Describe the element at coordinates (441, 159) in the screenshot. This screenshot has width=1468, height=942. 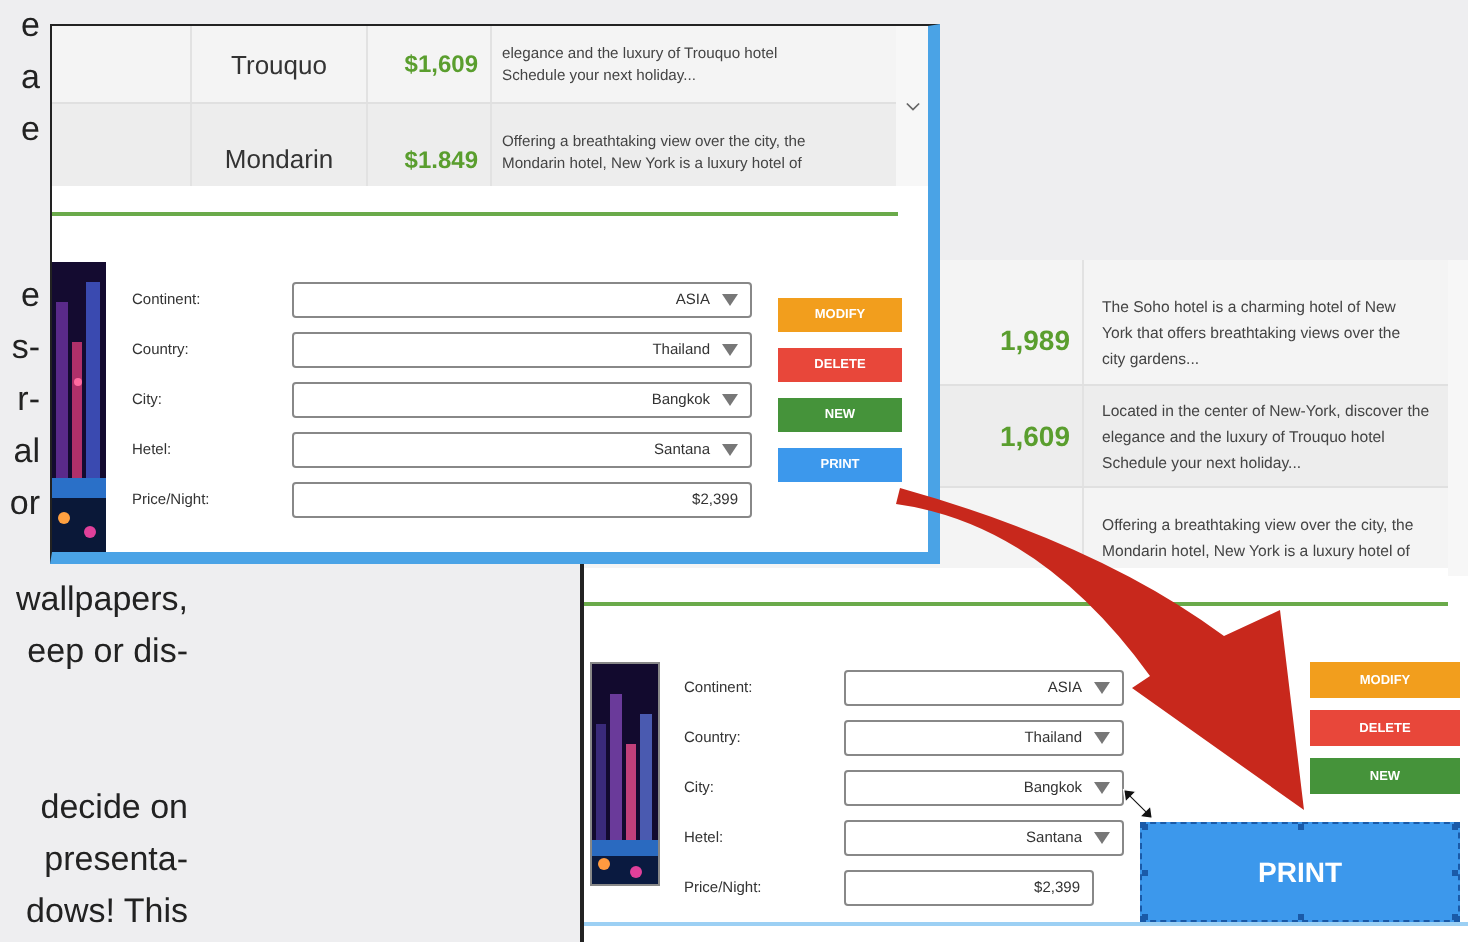
I see `price-text: $1.849` at that location.